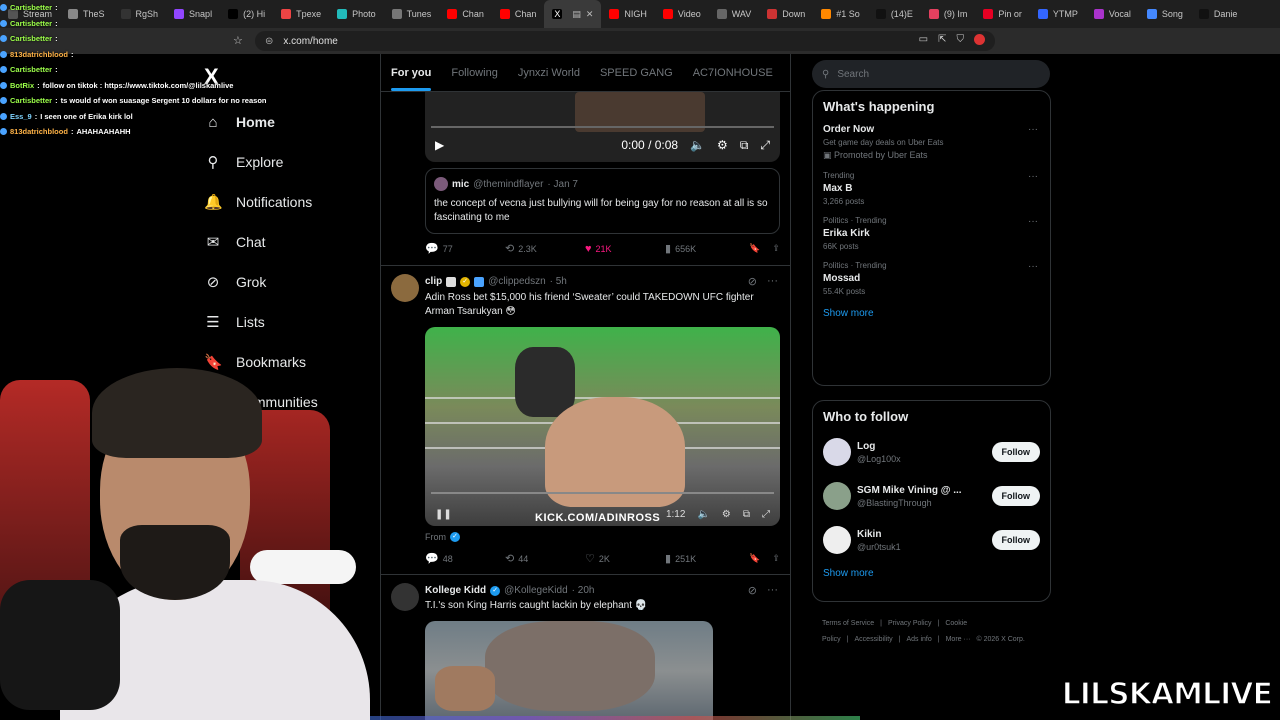 This screenshot has width=1280, height=720. What do you see at coordinates (979, 39) in the screenshot?
I see `record-icon` at bounding box center [979, 39].